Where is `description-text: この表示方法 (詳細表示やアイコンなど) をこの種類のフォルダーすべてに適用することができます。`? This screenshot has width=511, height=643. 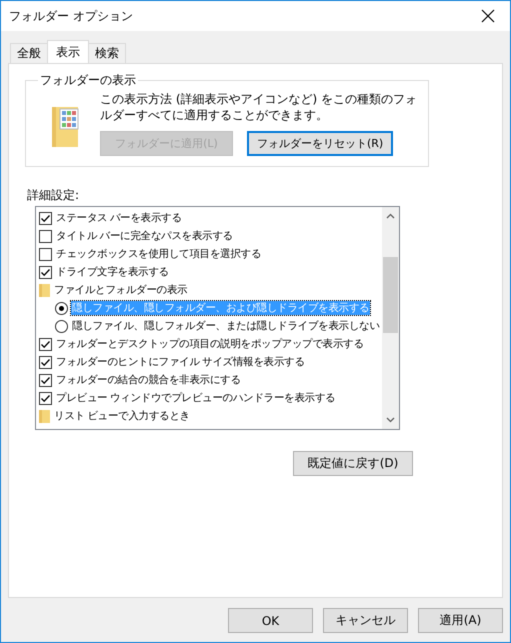
description-text: この表示方法 (詳細表示やアイコンなど) をこの種類のフォルダーすべてに適用することができます。 is located at coordinates (259, 107).